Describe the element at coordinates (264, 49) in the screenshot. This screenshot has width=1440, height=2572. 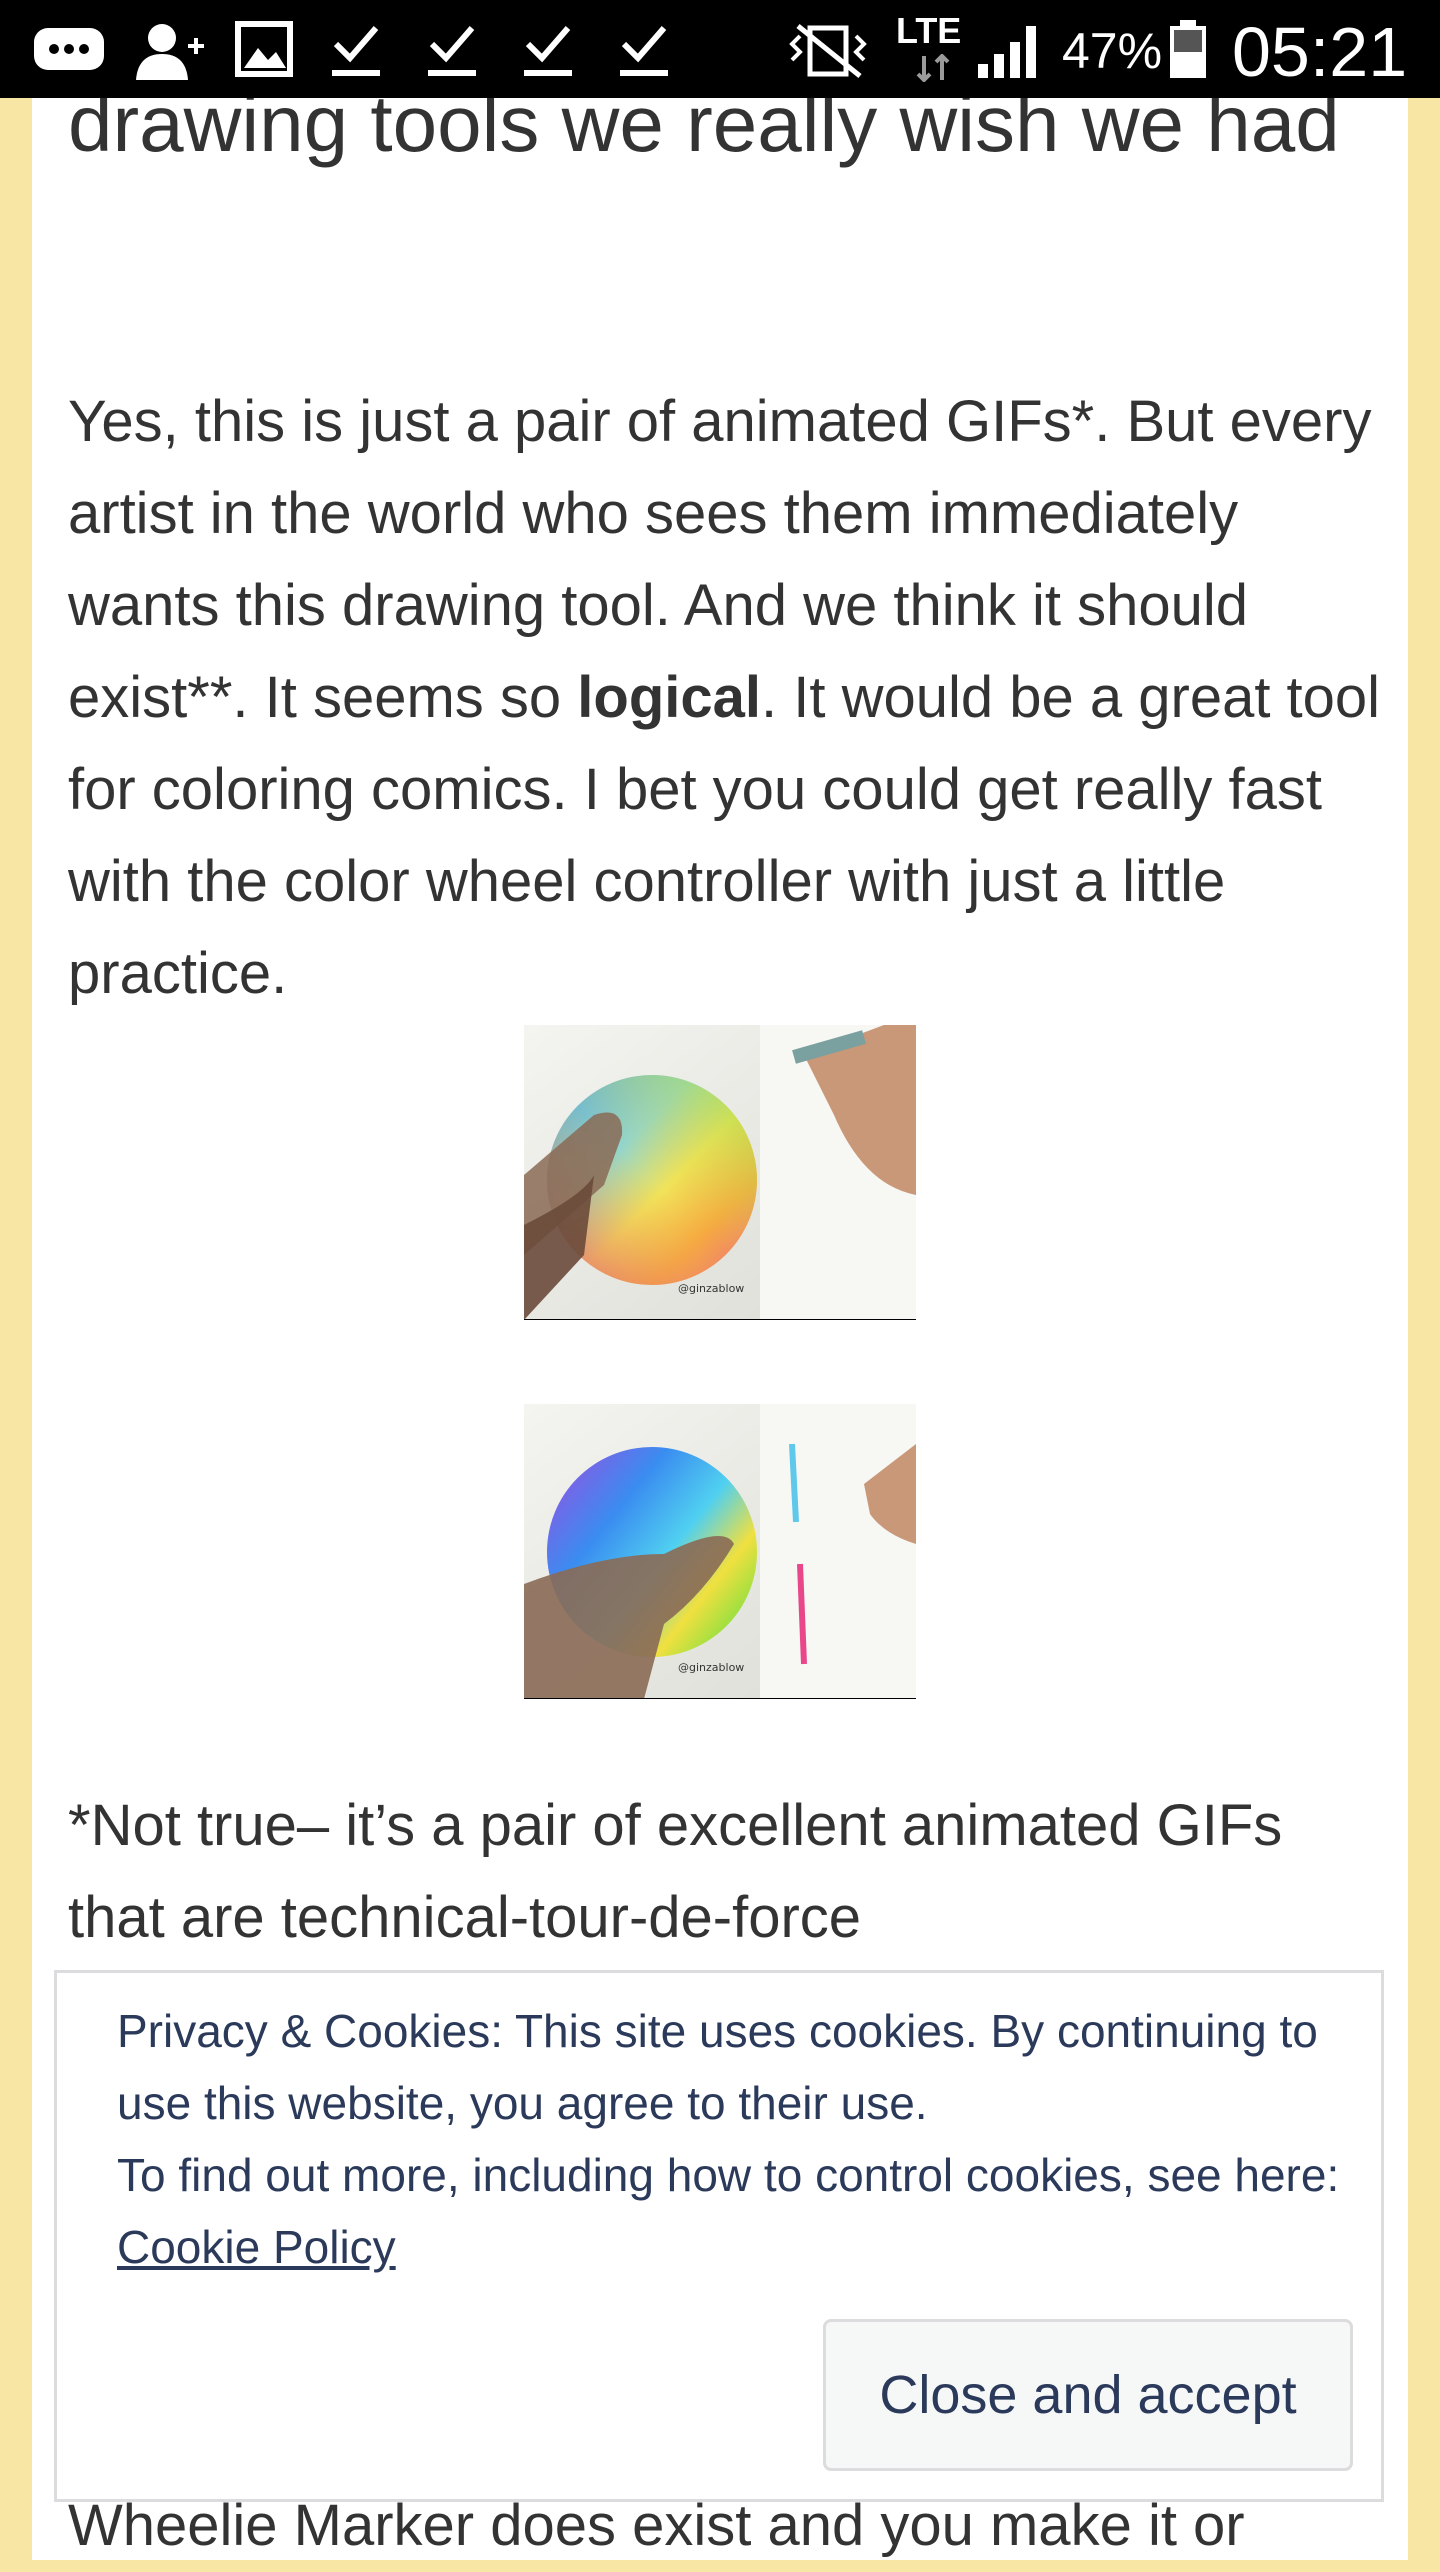
I see `image-icon` at that location.